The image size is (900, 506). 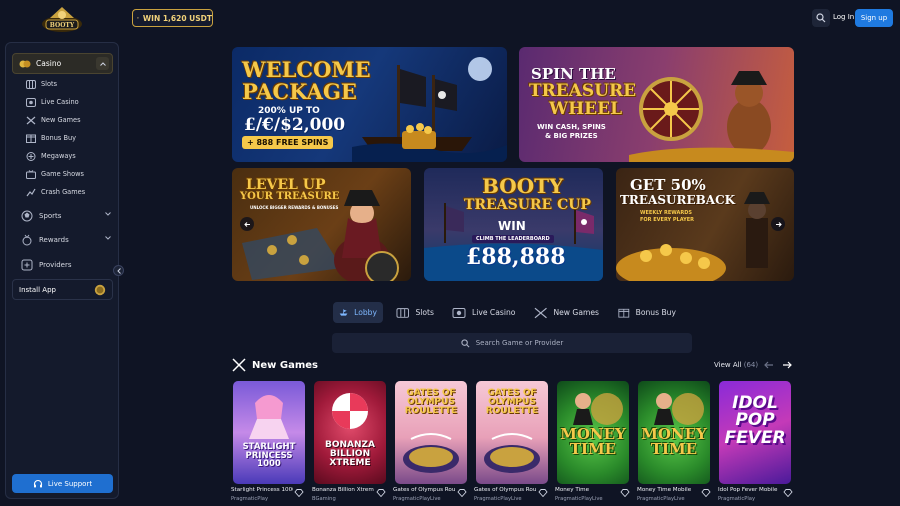 I want to click on banner-title-line2: TREASUREBACK, so click(x=678, y=200).